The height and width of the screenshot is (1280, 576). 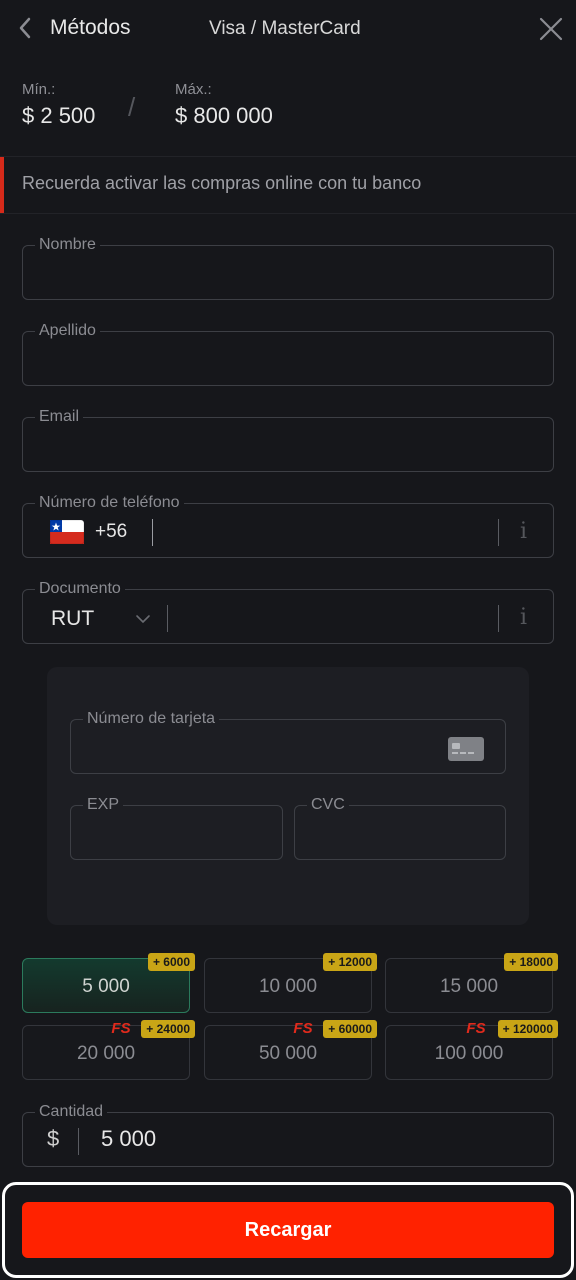 I want to click on amount-value: 100 000, so click(x=469, y=1053).